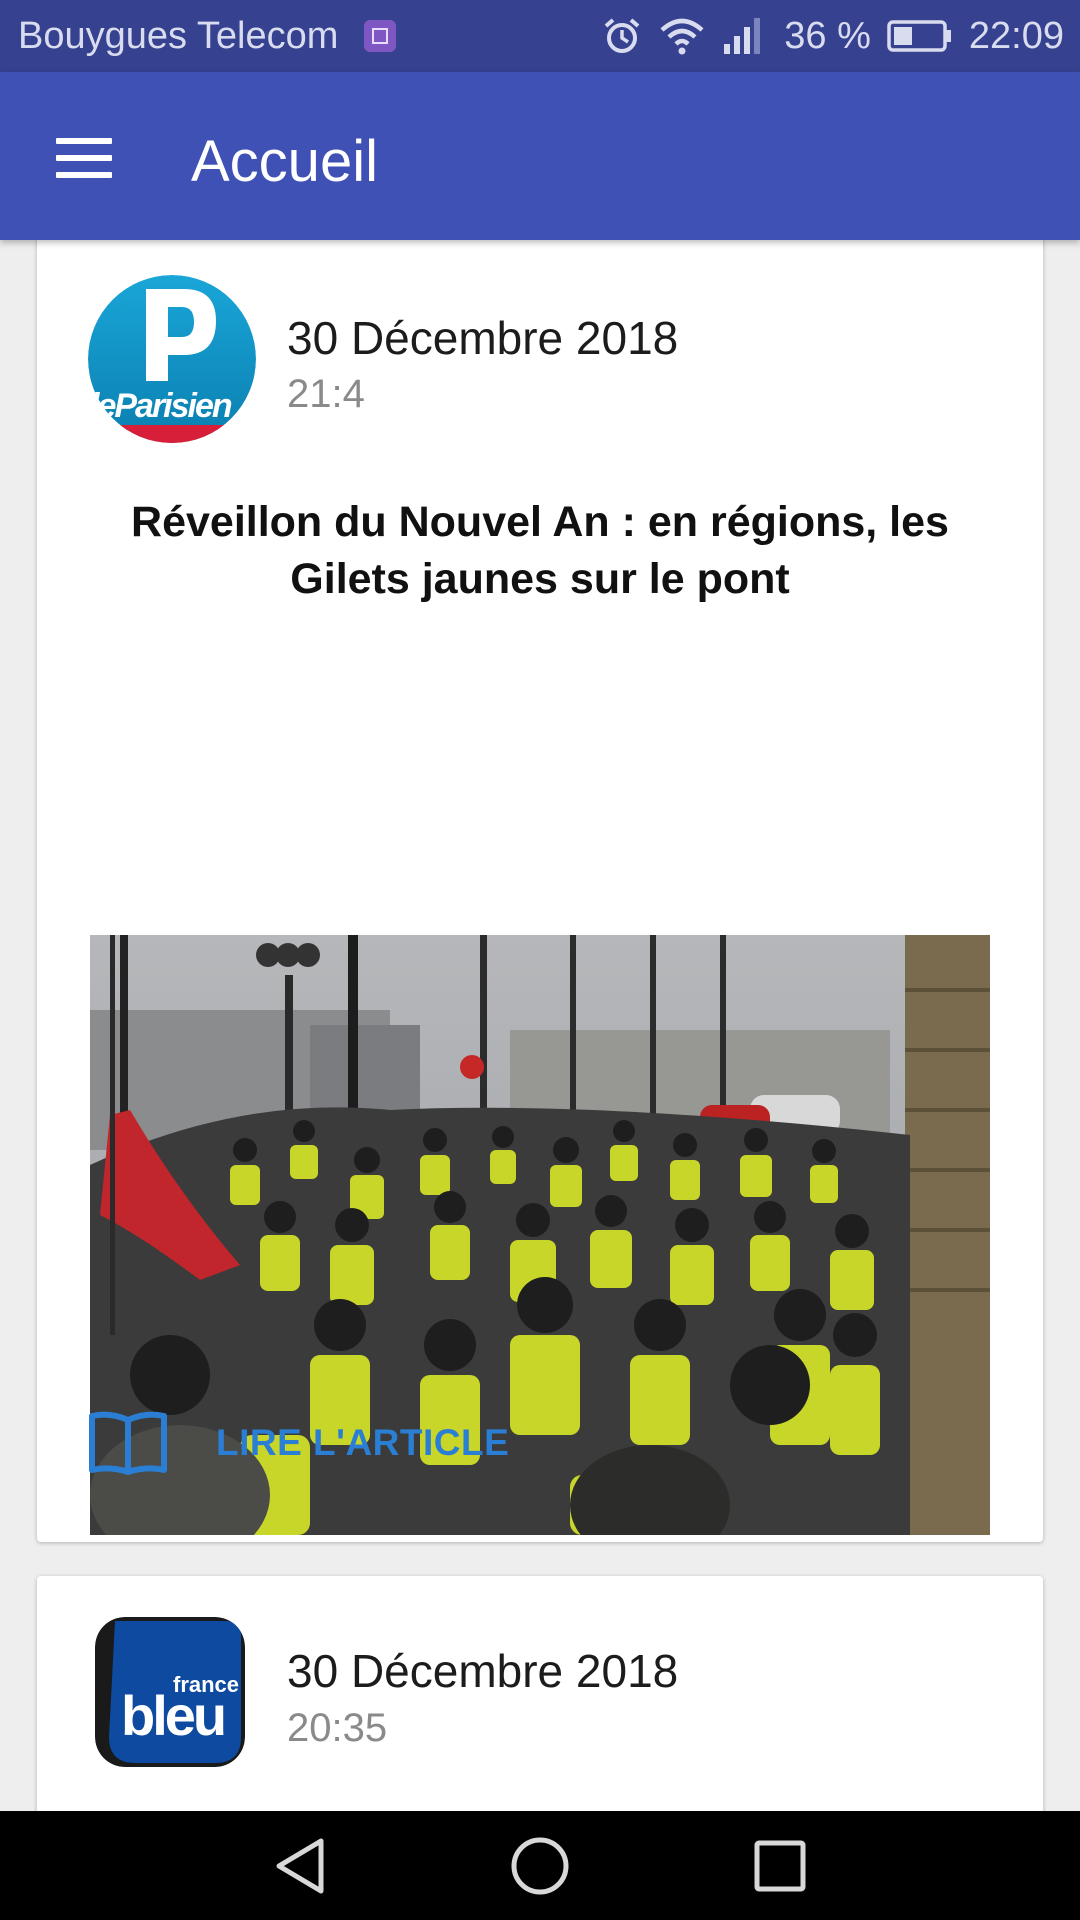  What do you see at coordinates (84, 158) in the screenshot?
I see `menu-icon` at bounding box center [84, 158].